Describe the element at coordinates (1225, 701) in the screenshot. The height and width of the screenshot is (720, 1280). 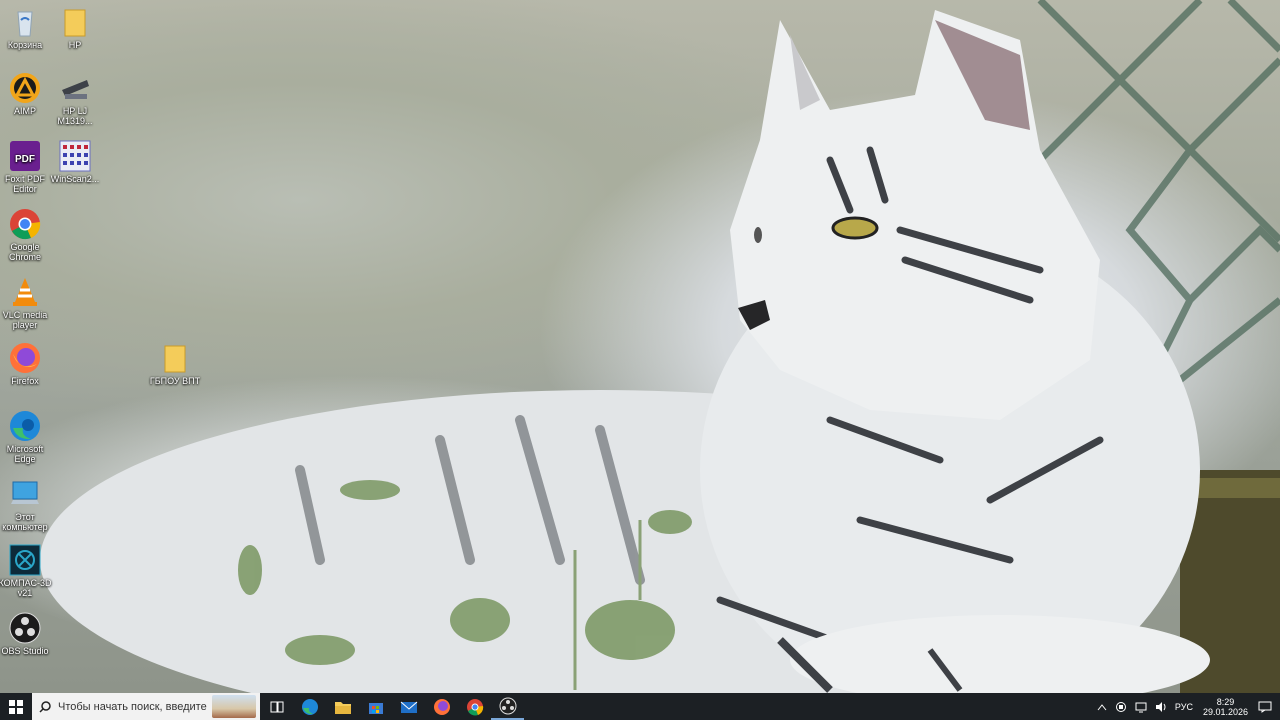
I see `clock-time: 8:29` at that location.